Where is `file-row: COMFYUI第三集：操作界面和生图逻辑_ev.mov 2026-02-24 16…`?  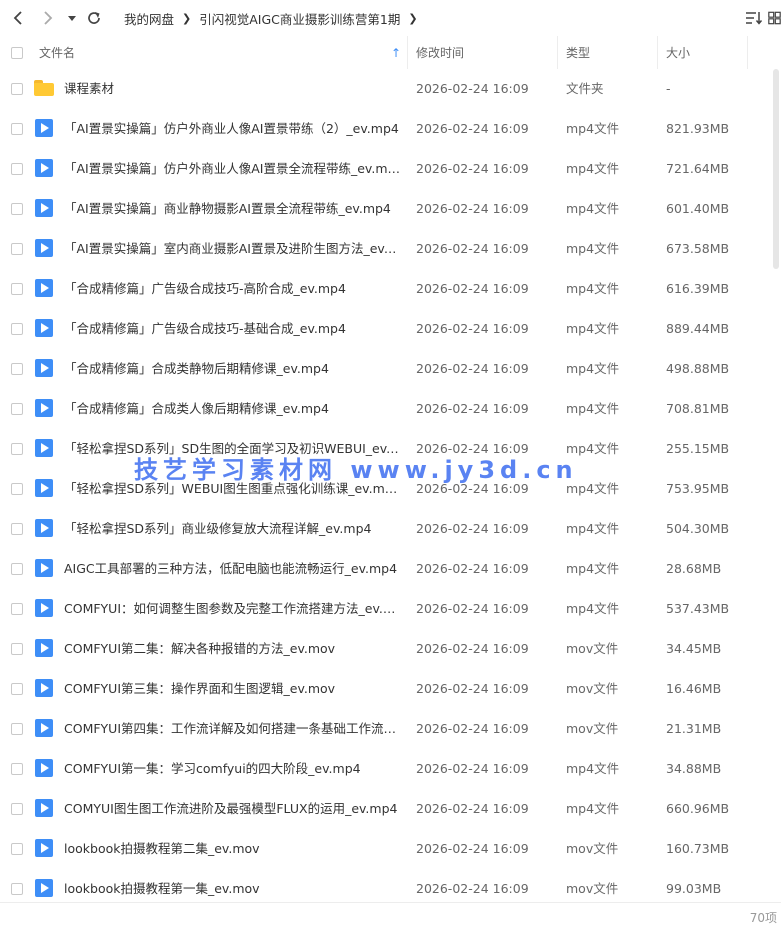 file-row: COMFYUI第三集：操作界面和生图逻辑_ev.mov 2026-02-24 16… is located at coordinates (390, 689).